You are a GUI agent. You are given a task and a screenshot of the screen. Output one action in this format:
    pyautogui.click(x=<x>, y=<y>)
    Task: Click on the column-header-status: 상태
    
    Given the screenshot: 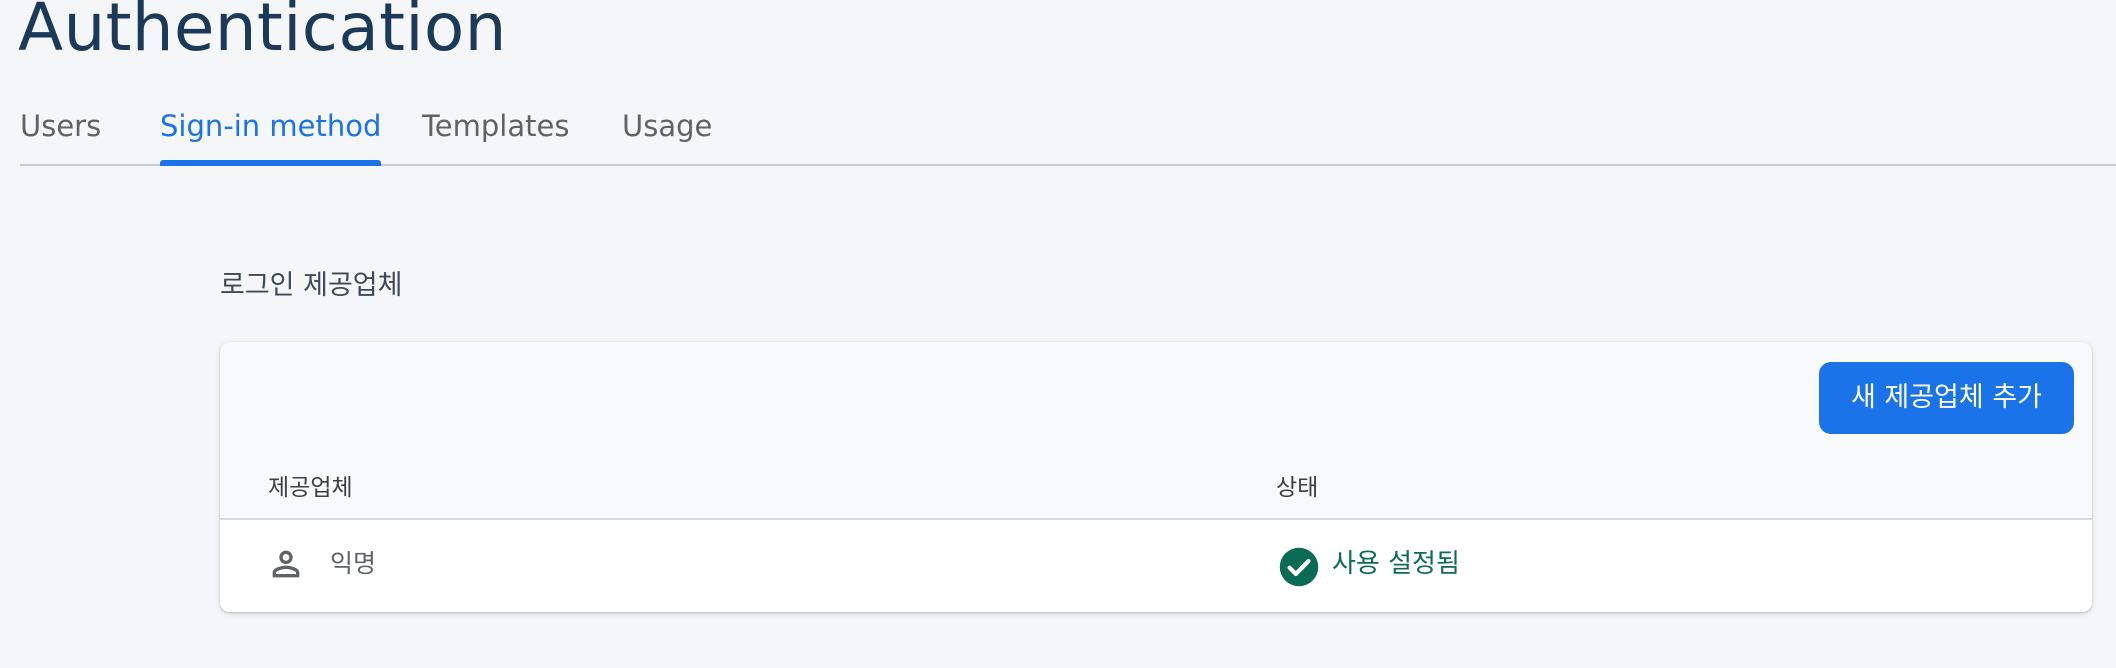 What is the action you would take?
    pyautogui.click(x=1297, y=488)
    